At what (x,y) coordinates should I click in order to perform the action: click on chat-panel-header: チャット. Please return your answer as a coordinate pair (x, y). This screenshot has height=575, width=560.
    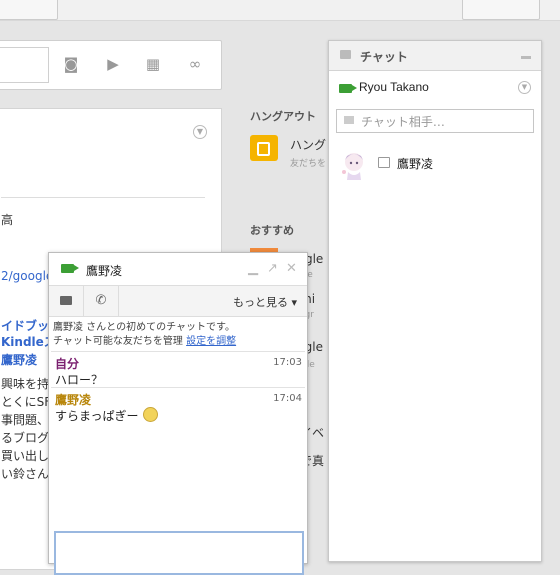
    Looking at the image, I should click on (435, 56).